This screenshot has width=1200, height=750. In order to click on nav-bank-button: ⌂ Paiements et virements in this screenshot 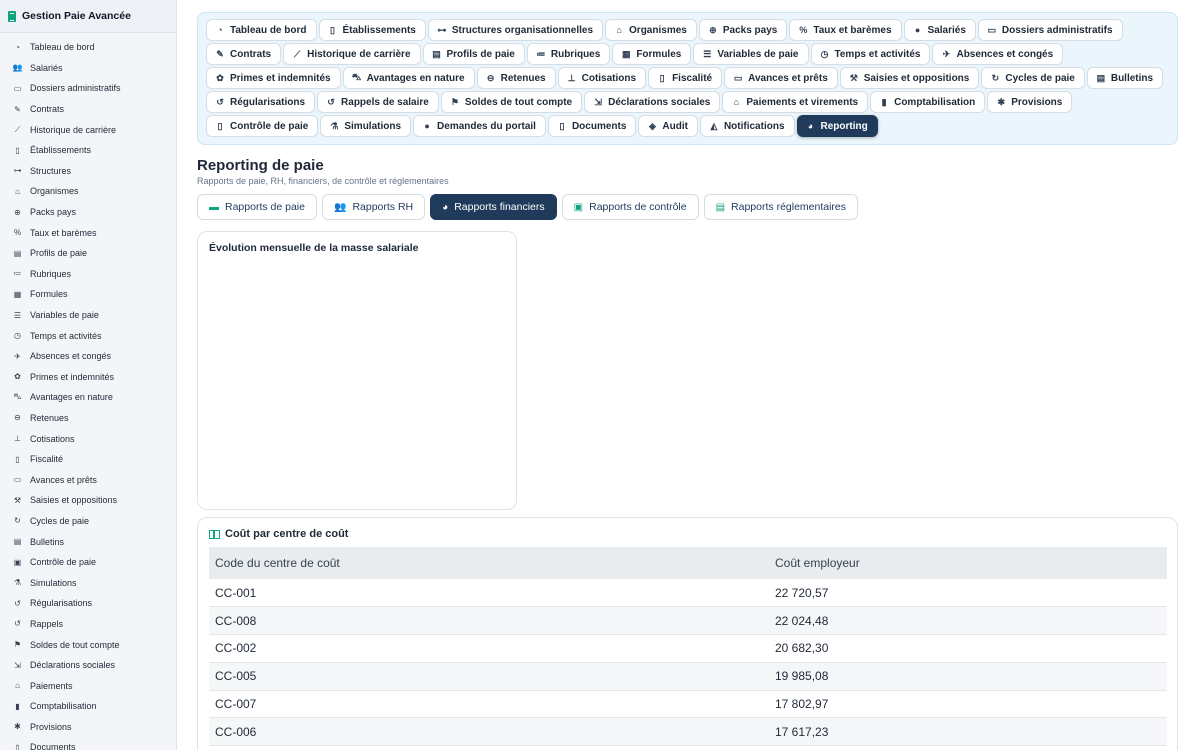, I will do `click(795, 102)`.